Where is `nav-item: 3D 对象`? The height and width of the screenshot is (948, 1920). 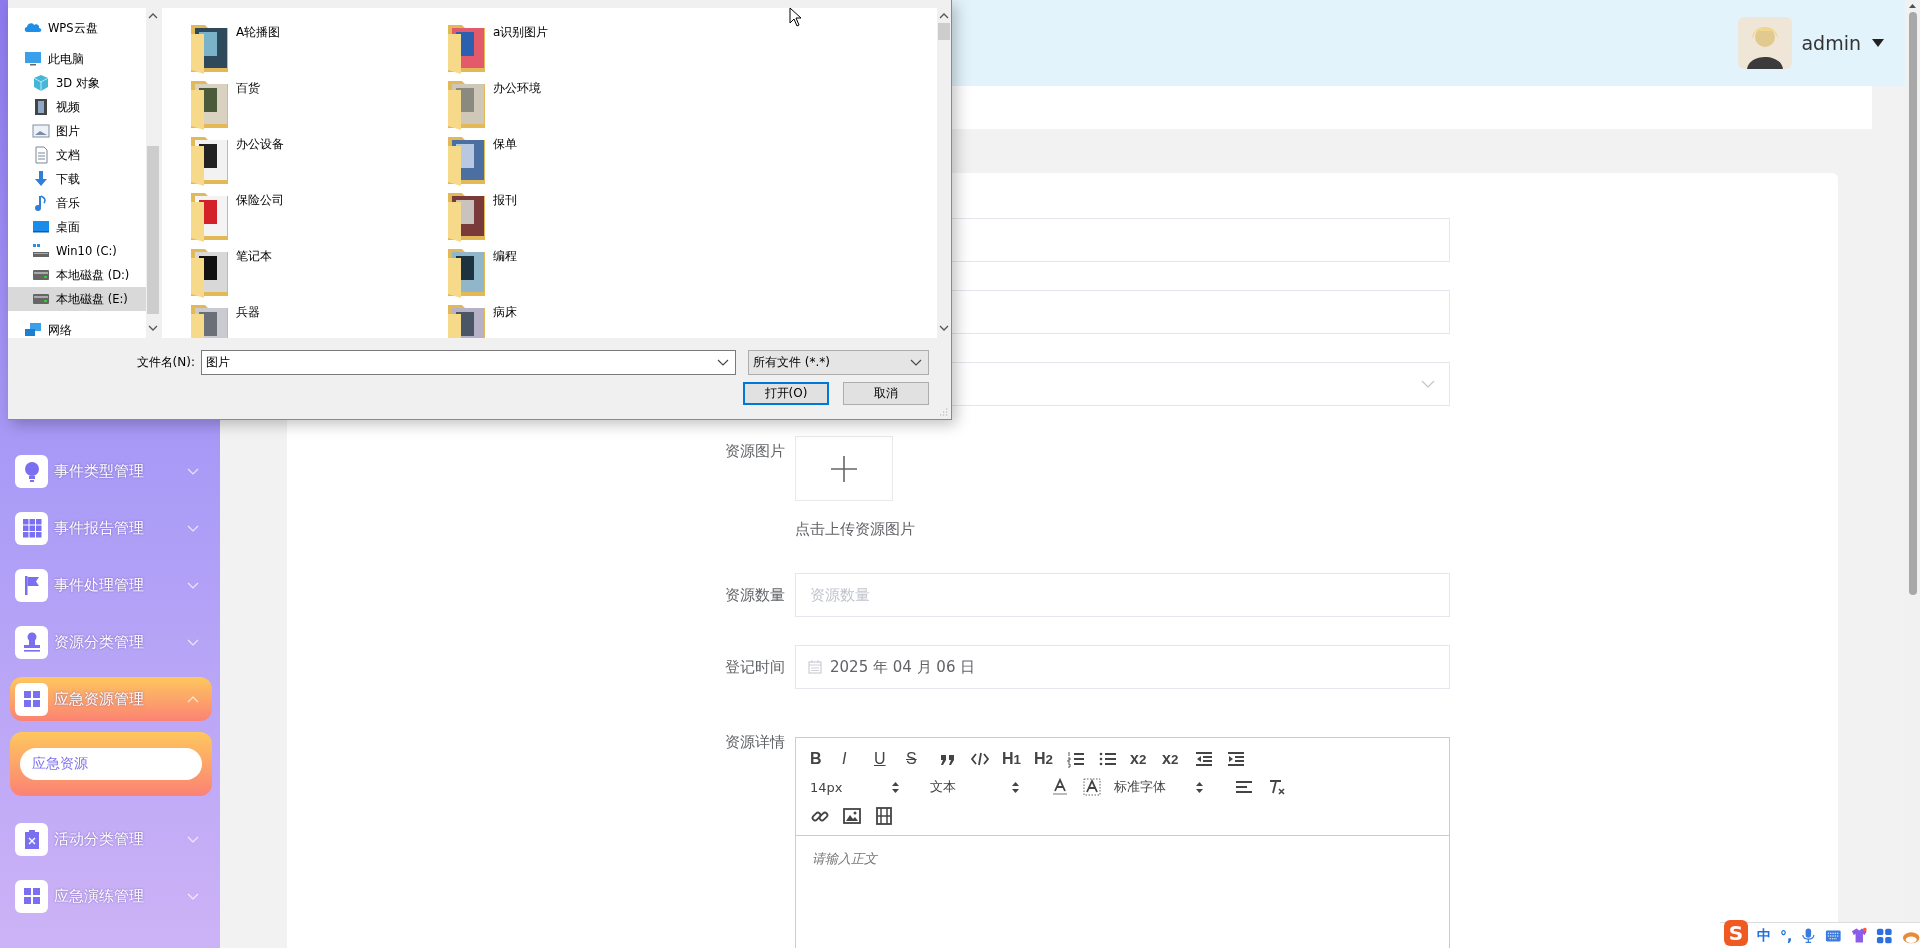 nav-item: 3D 对象 is located at coordinates (77, 83).